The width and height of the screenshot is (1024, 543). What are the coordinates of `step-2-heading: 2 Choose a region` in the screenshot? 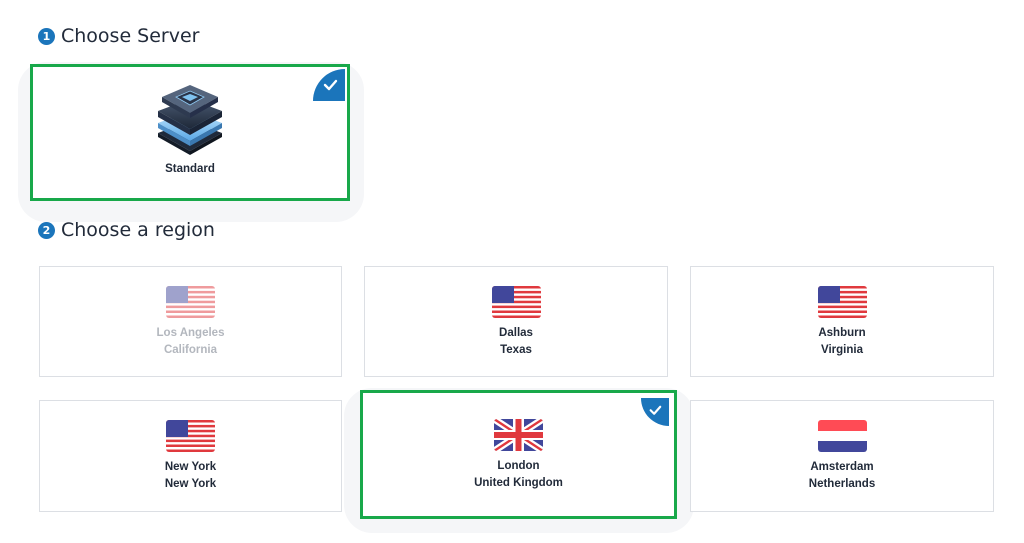 It's located at (126, 230).